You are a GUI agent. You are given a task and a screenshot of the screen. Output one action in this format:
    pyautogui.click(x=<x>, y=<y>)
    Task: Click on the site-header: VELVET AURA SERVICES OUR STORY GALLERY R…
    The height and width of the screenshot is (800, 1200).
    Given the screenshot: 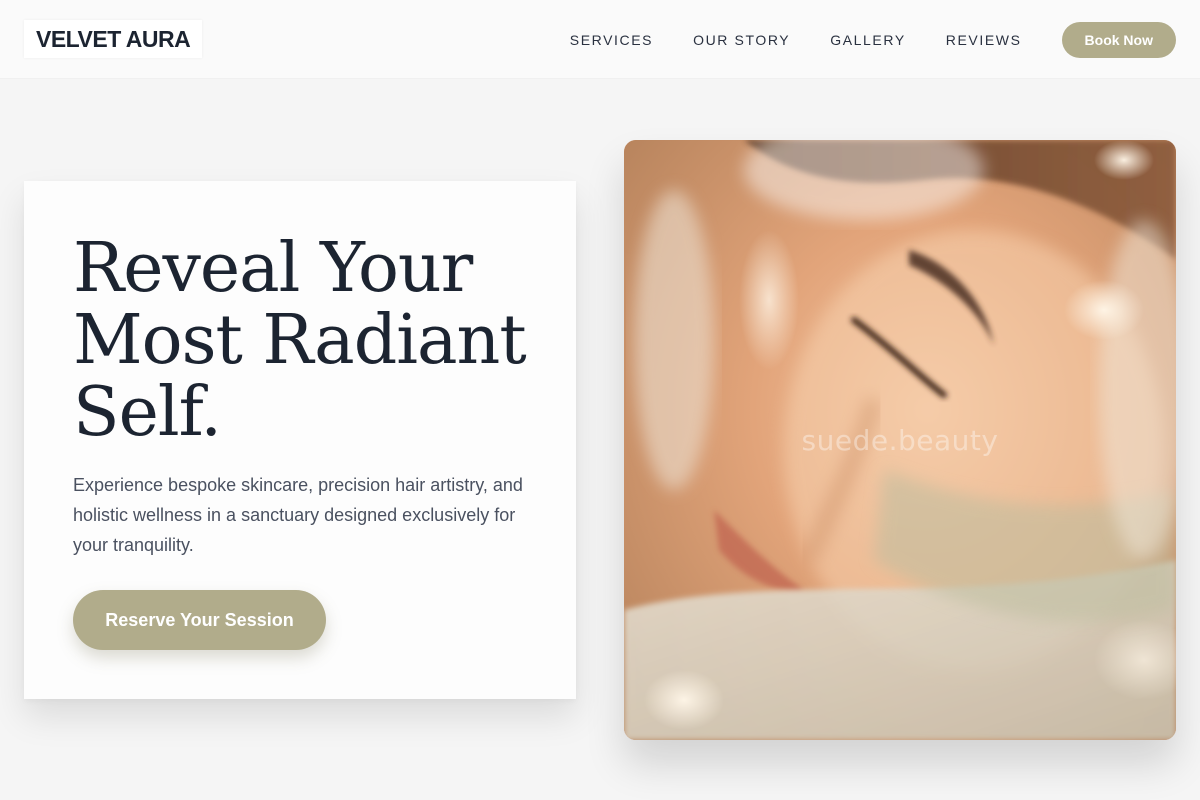 What is the action you would take?
    pyautogui.click(x=600, y=39)
    